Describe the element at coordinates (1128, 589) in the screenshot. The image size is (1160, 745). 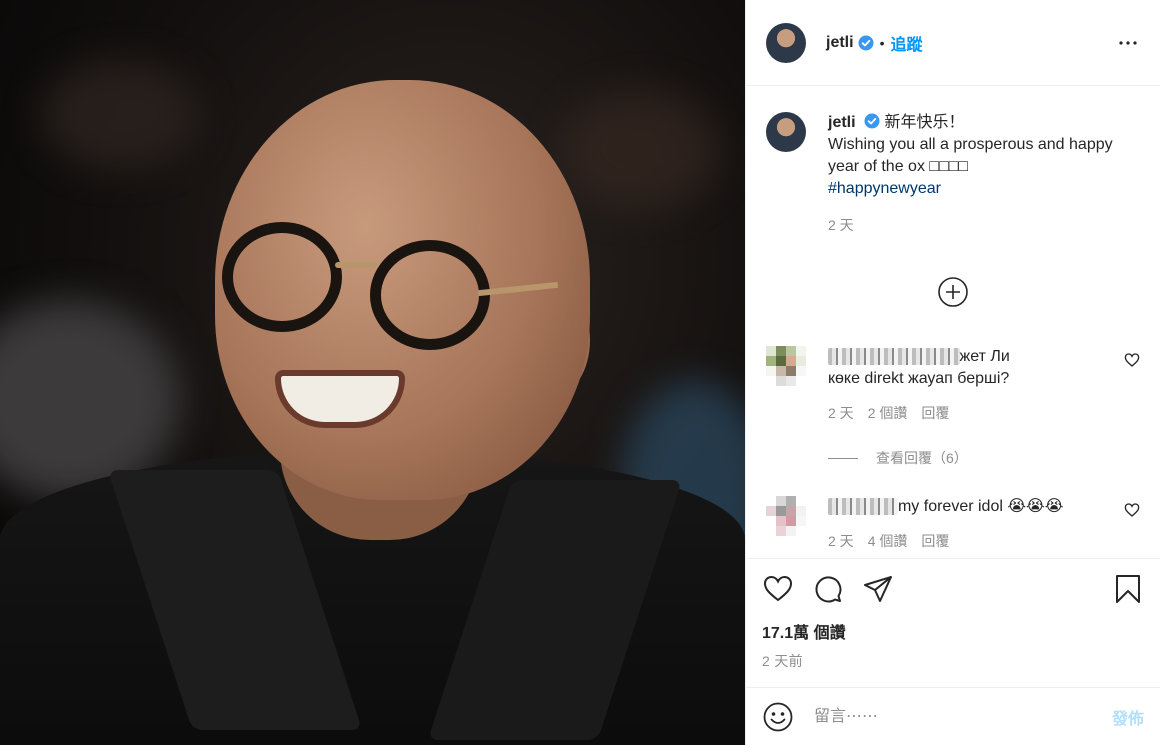
I see `save-bookmark-icon` at that location.